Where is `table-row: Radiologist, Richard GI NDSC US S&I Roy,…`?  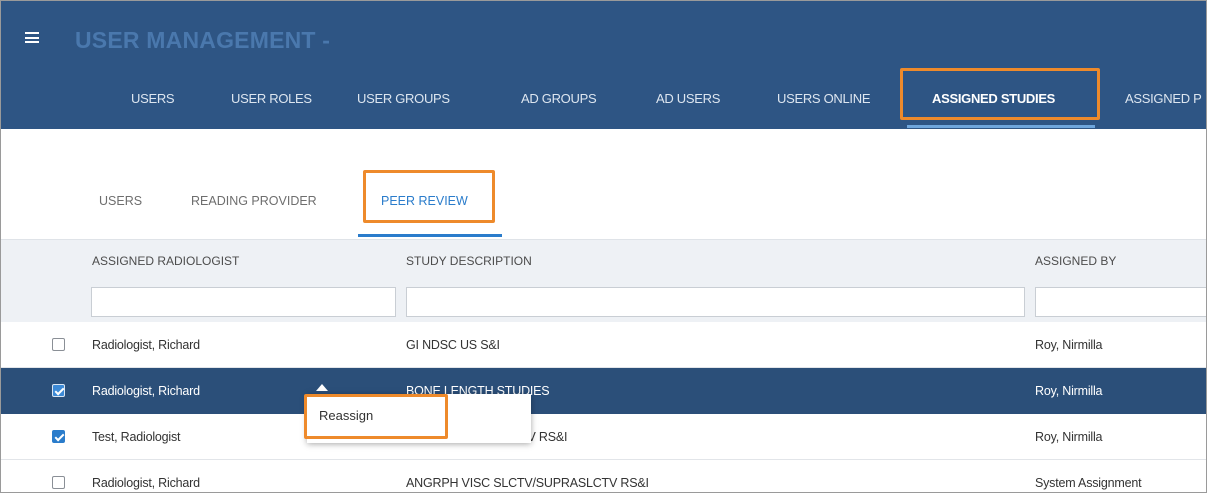
table-row: Radiologist, Richard GI NDSC US S&I Roy,… is located at coordinates (603, 345).